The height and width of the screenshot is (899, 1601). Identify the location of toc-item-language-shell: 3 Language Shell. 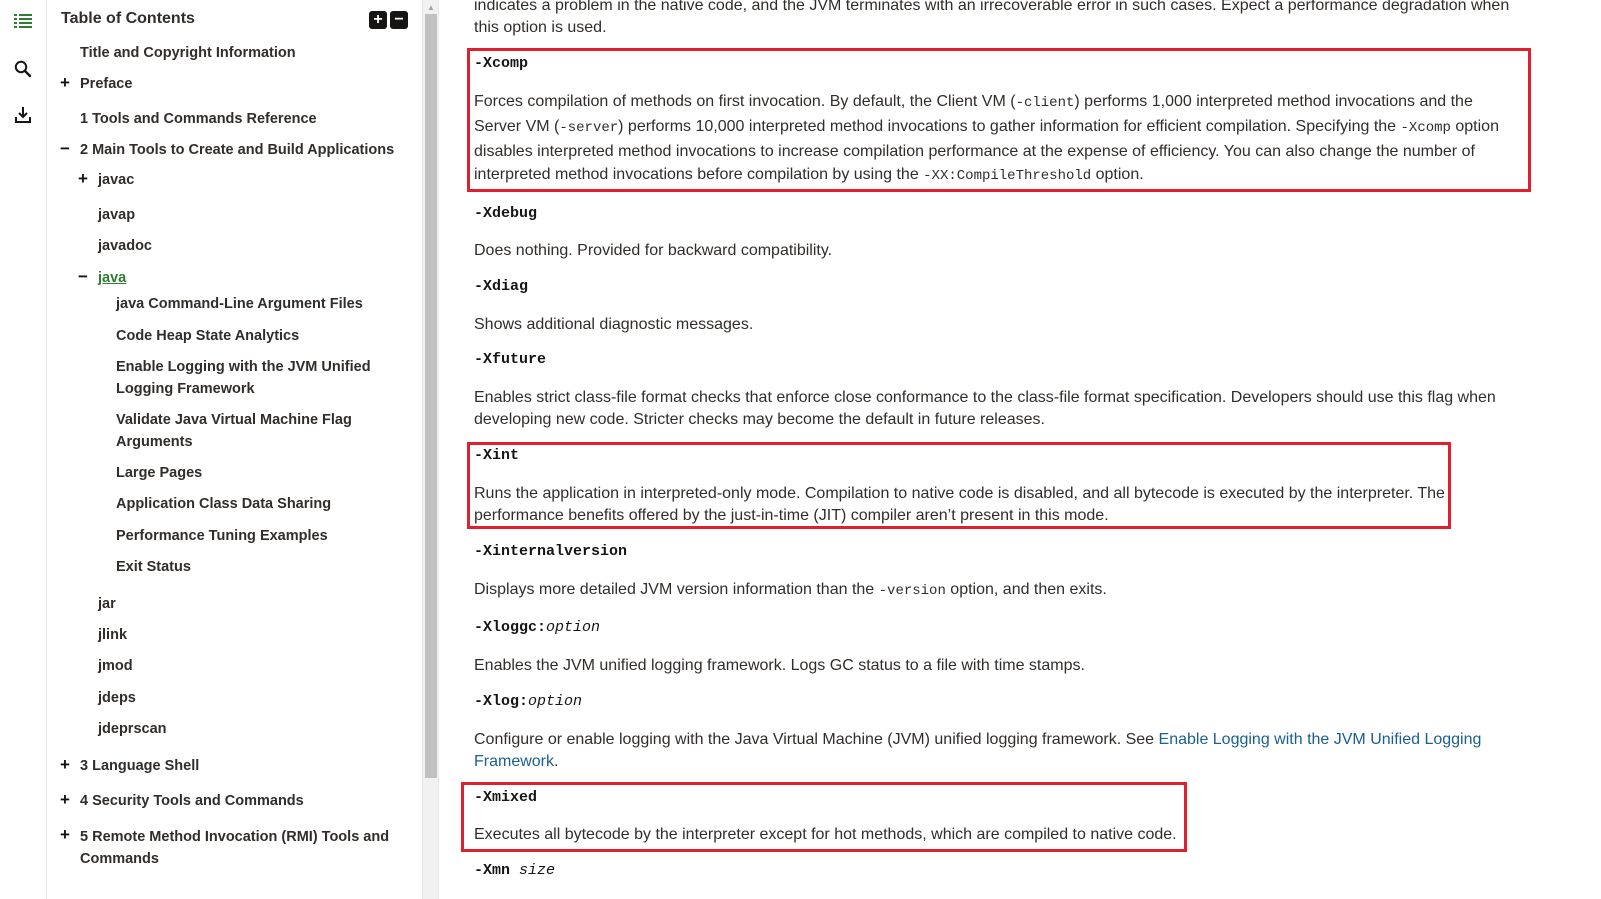
(139, 766).